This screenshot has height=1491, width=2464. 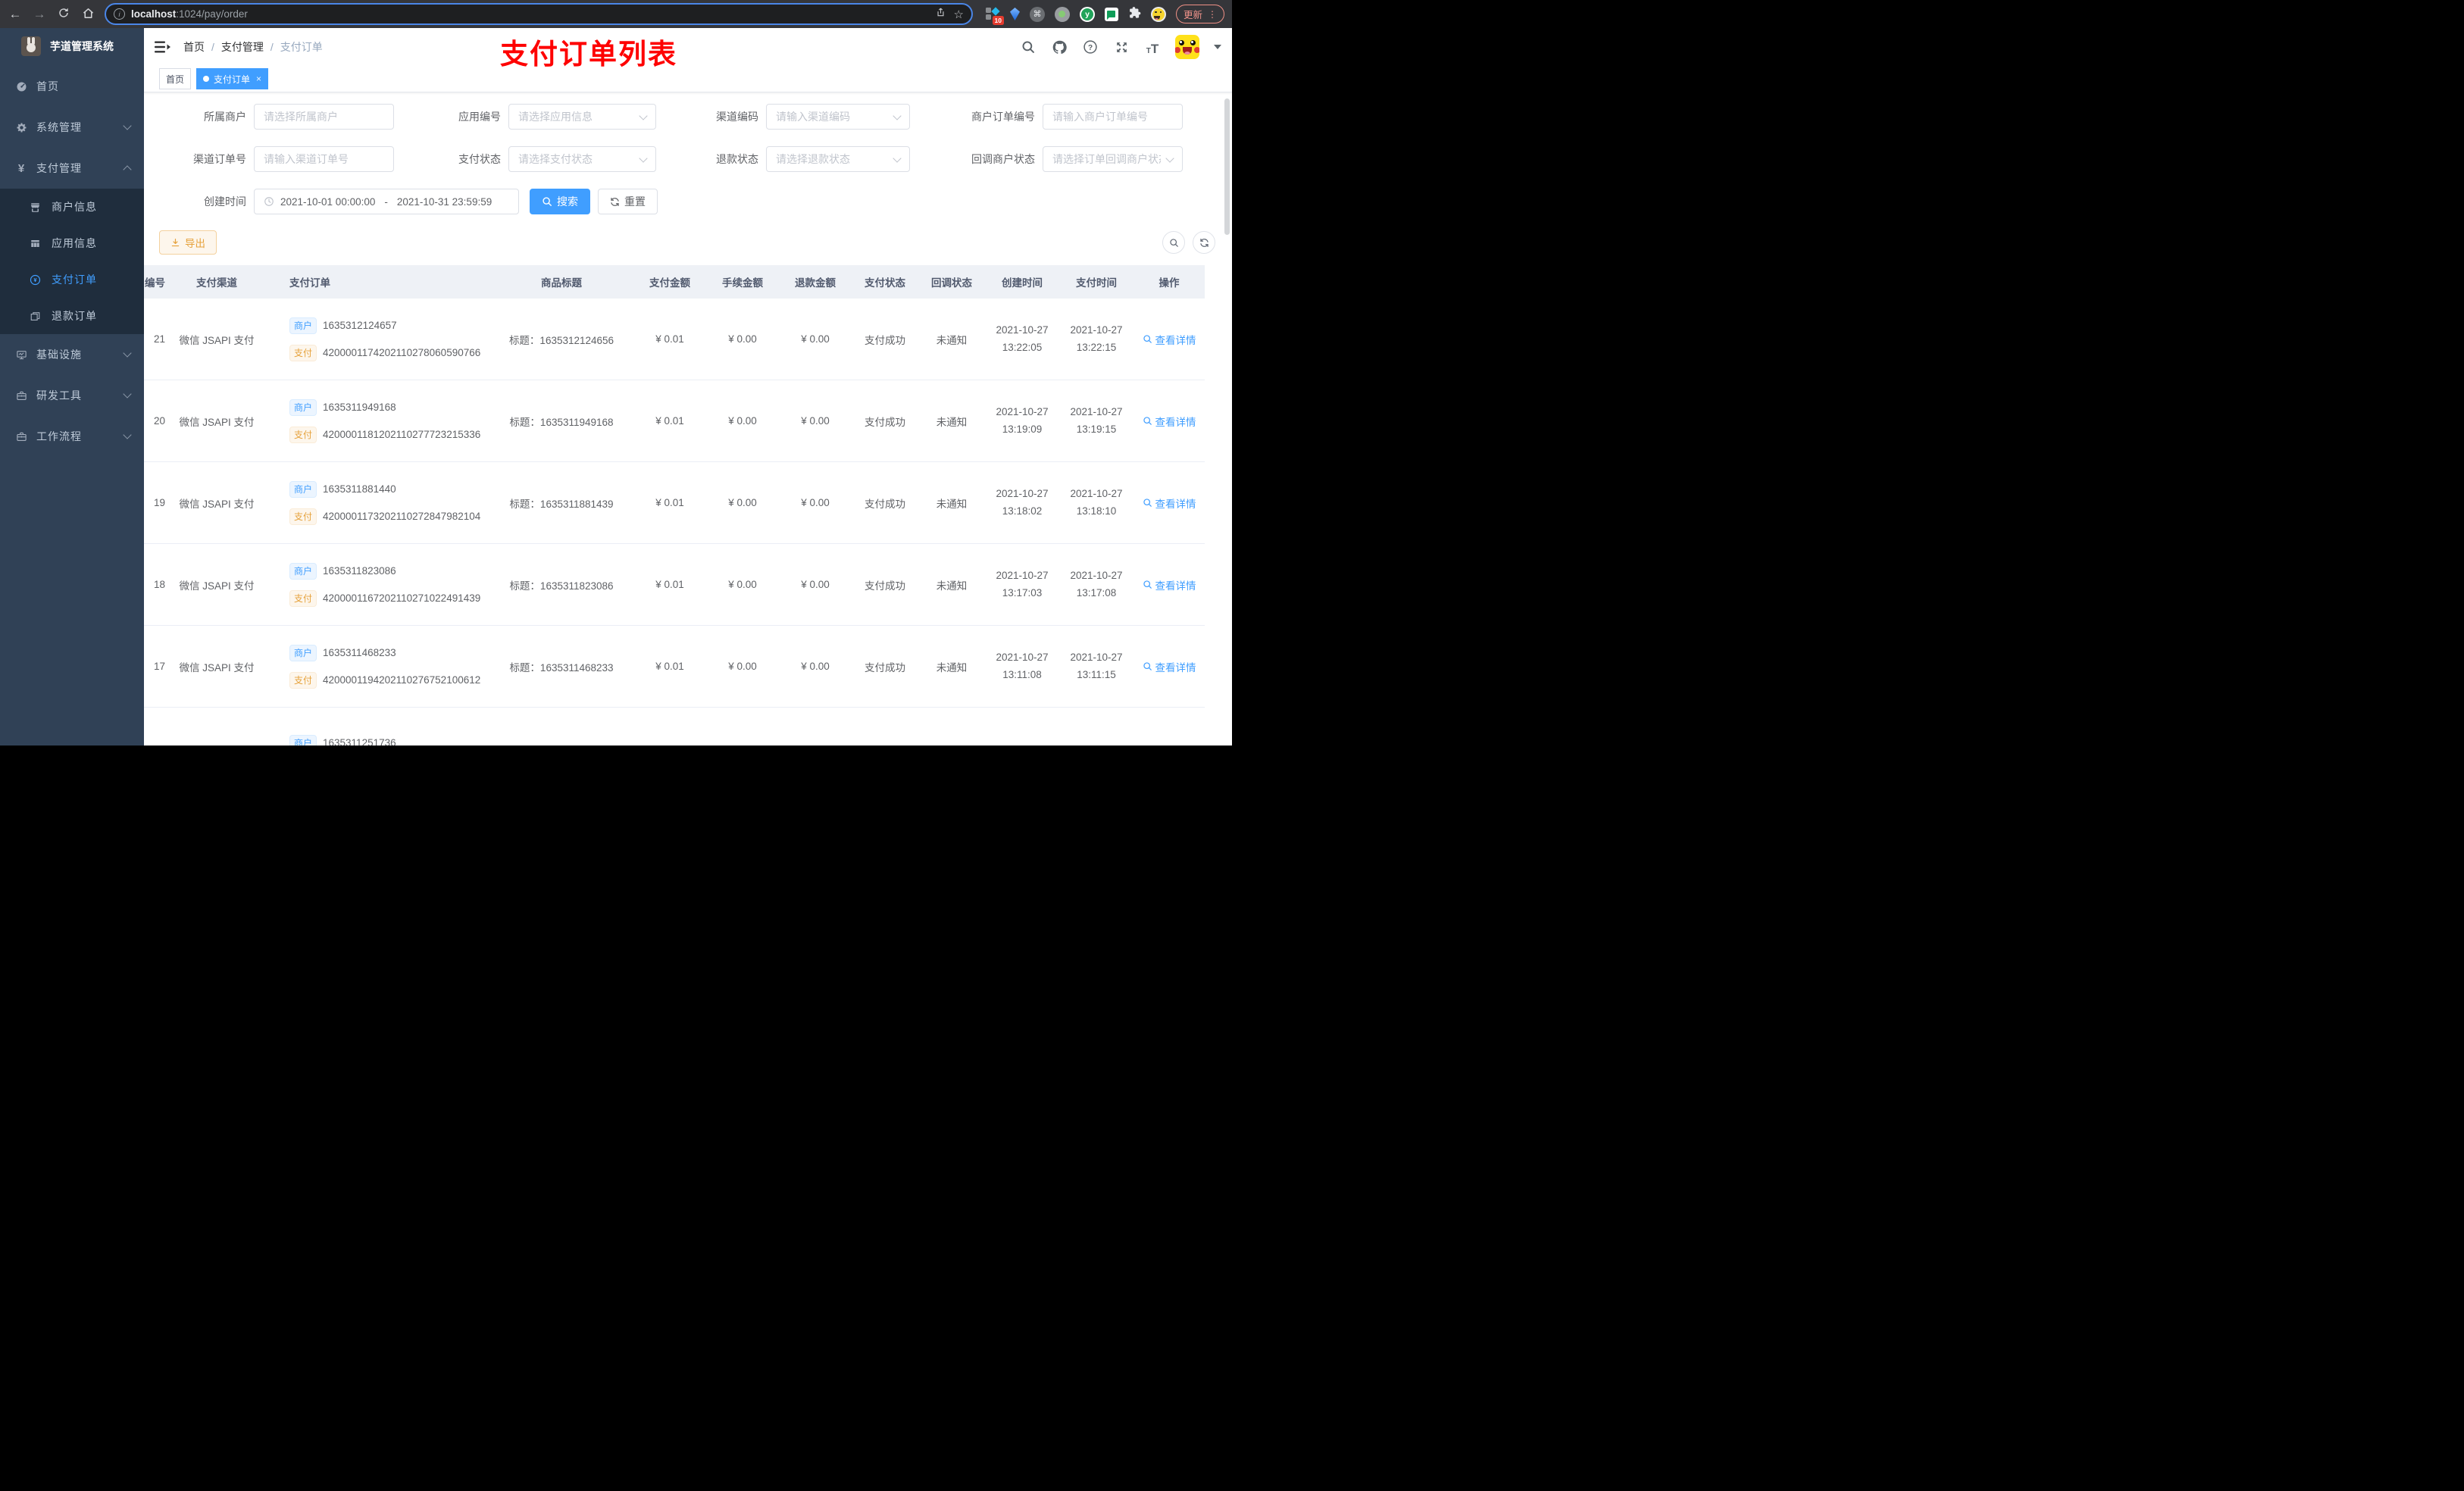 I want to click on sidebar-item-pay-order: ¥ 支付订单, so click(x=72, y=279).